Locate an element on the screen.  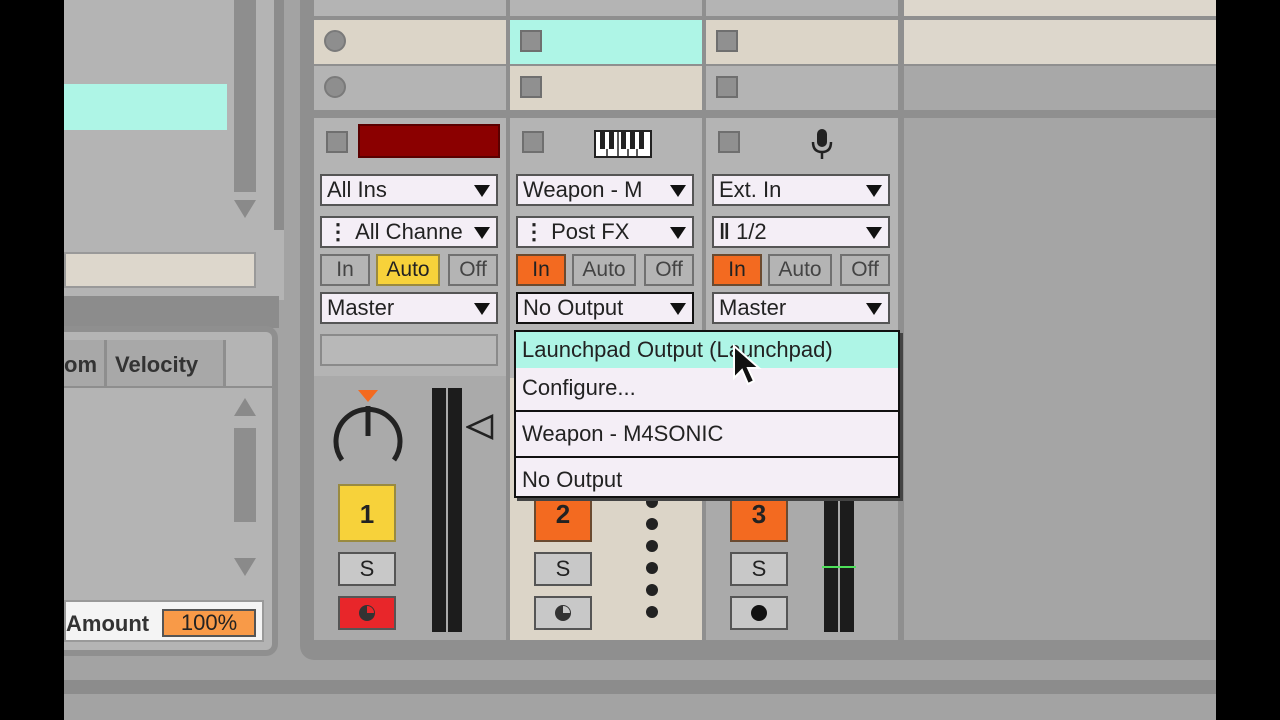
track-1-number: 1 is located at coordinates (367, 514).